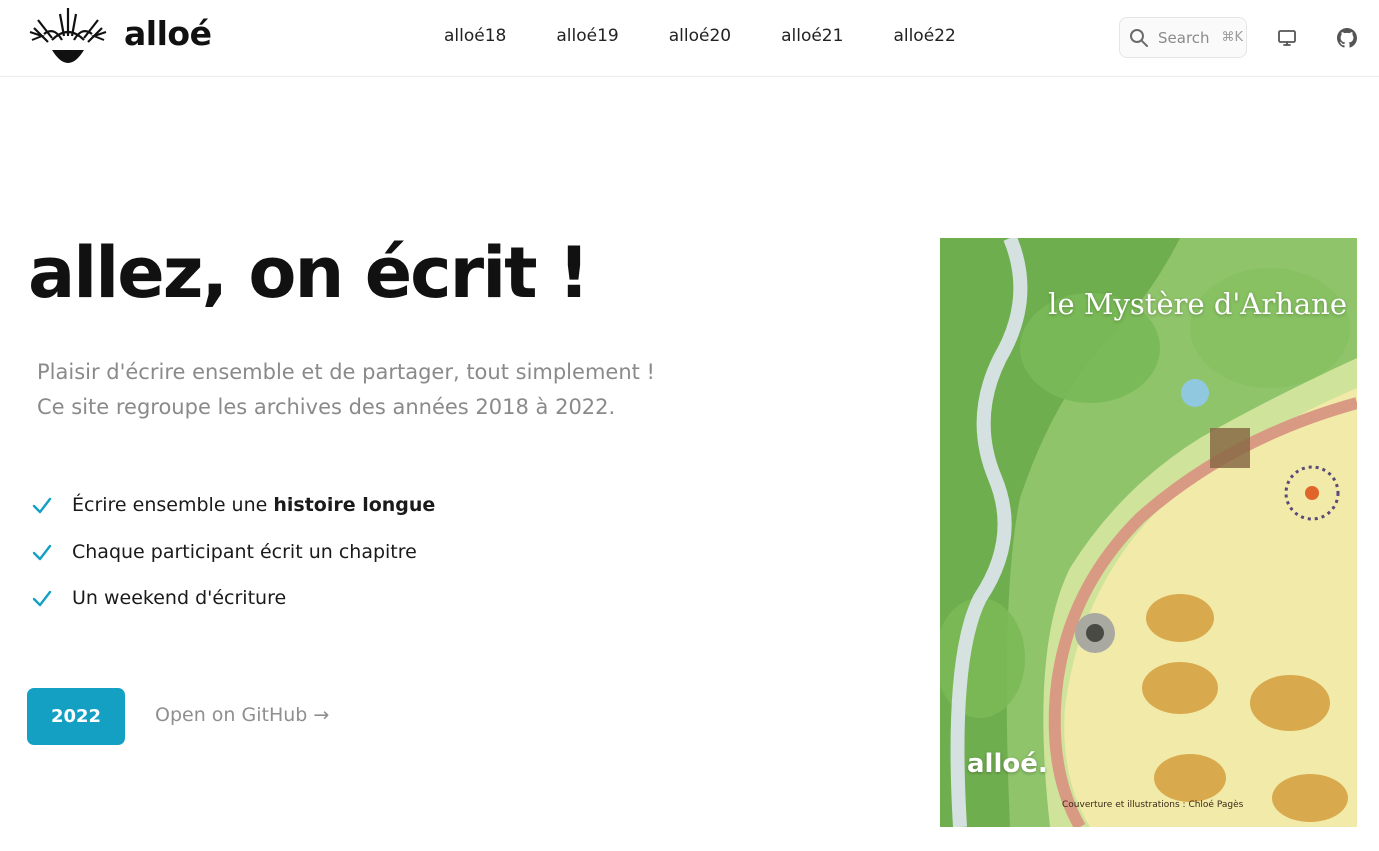 The height and width of the screenshot is (851, 1379). What do you see at coordinates (179, 598) in the screenshot?
I see `feature-text: Un weekend d'écriture` at bounding box center [179, 598].